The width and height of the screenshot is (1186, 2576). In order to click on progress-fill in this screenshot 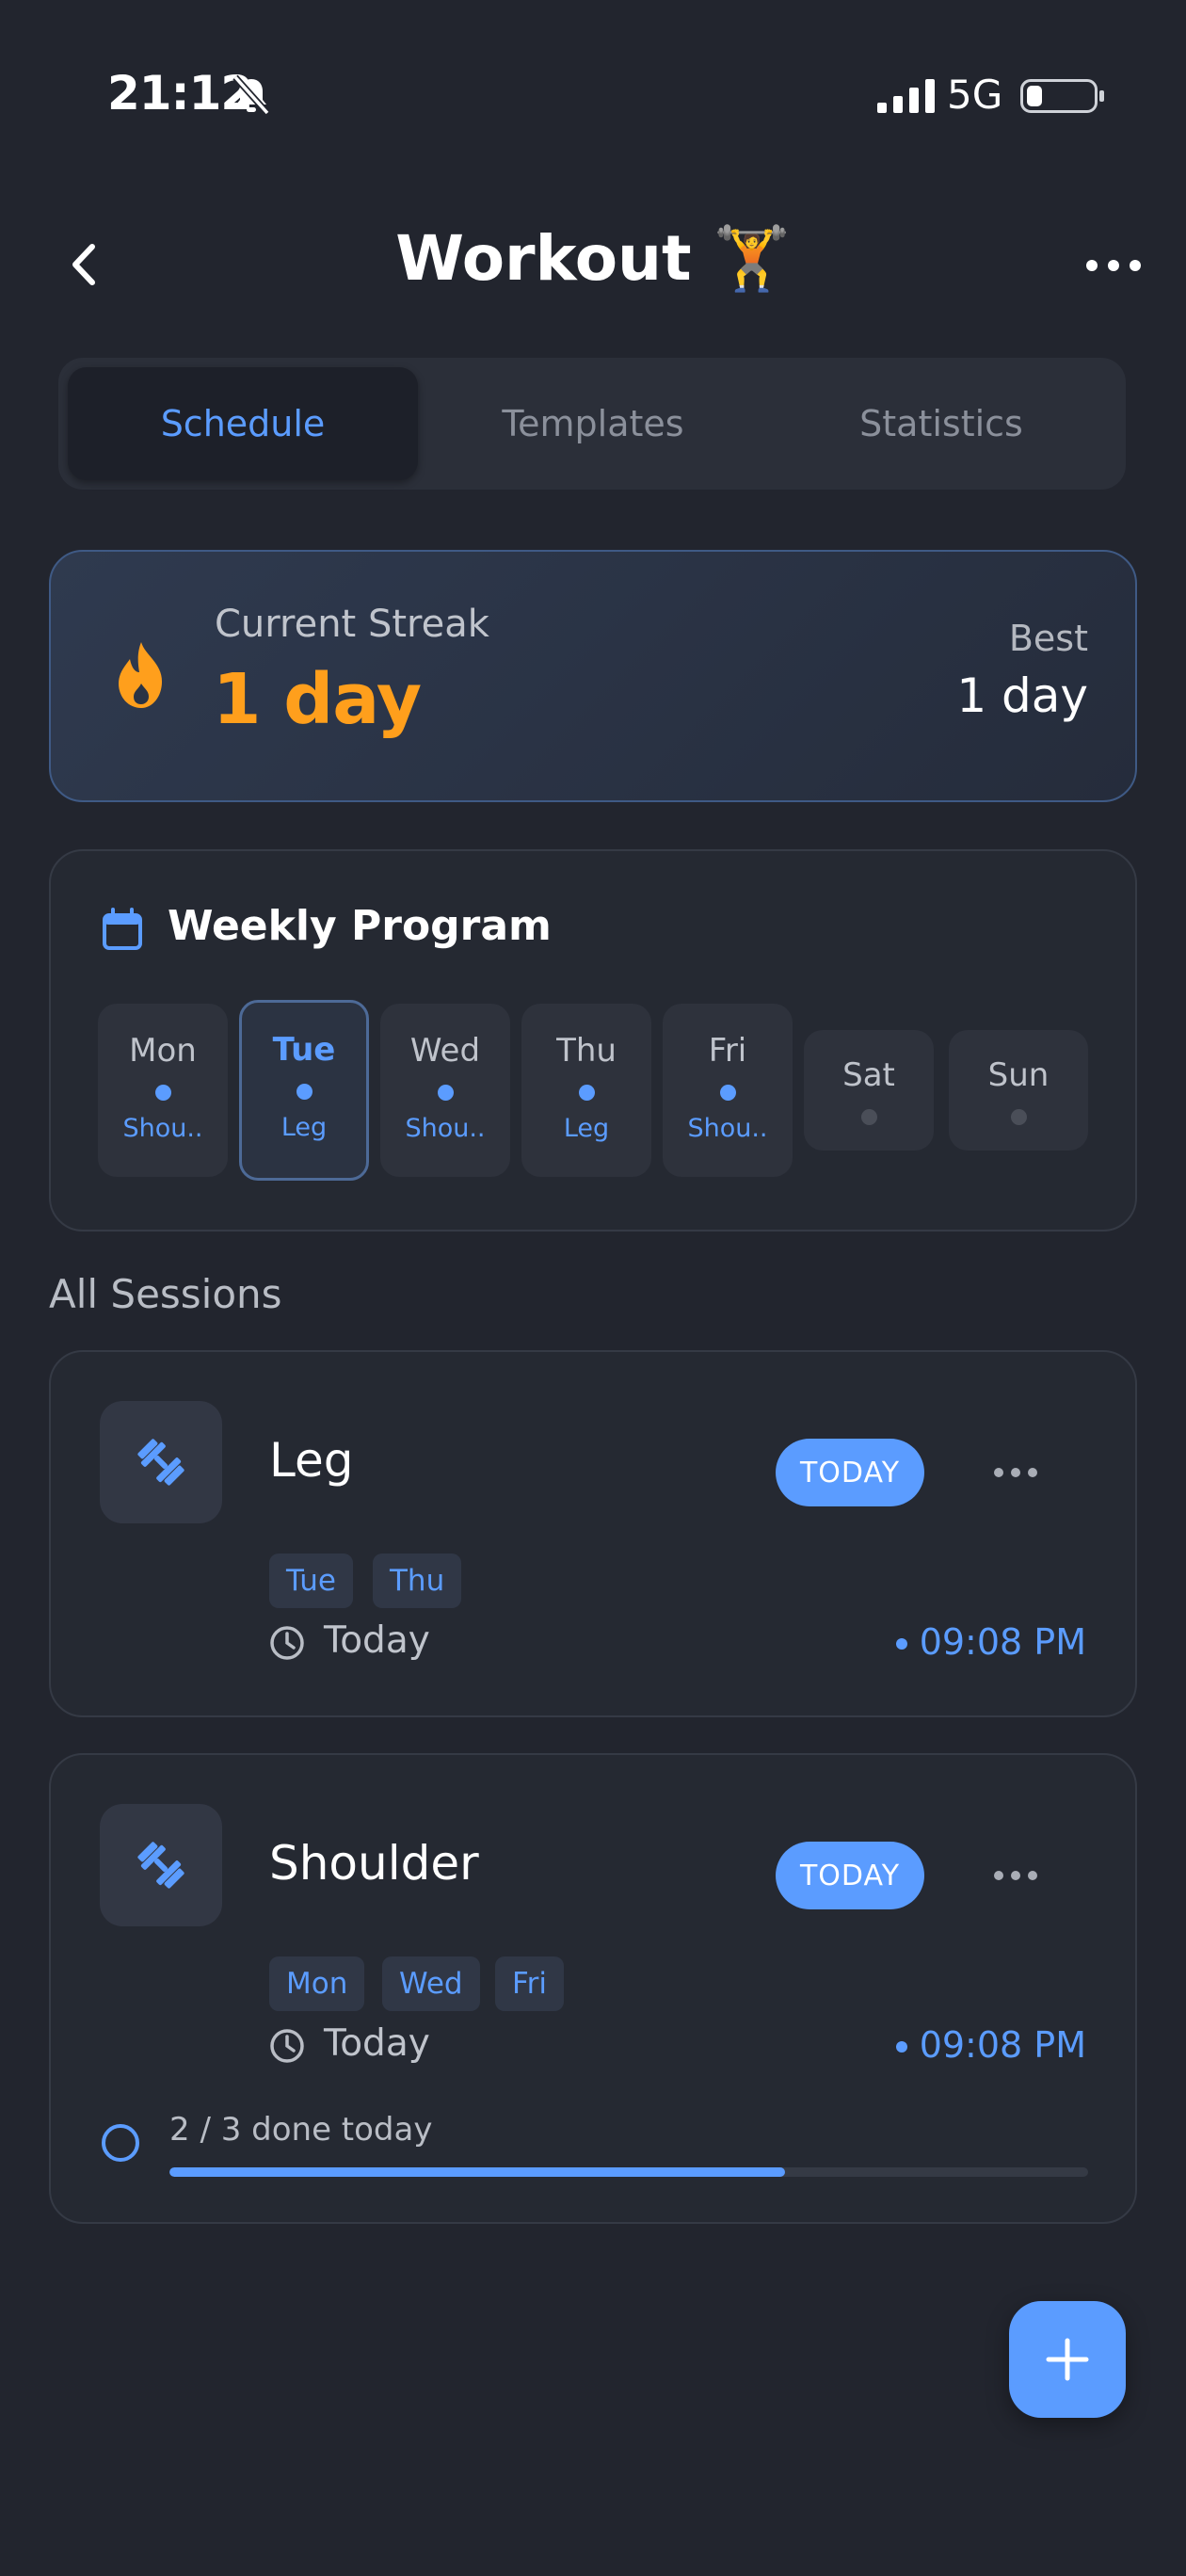, I will do `click(477, 2172)`.